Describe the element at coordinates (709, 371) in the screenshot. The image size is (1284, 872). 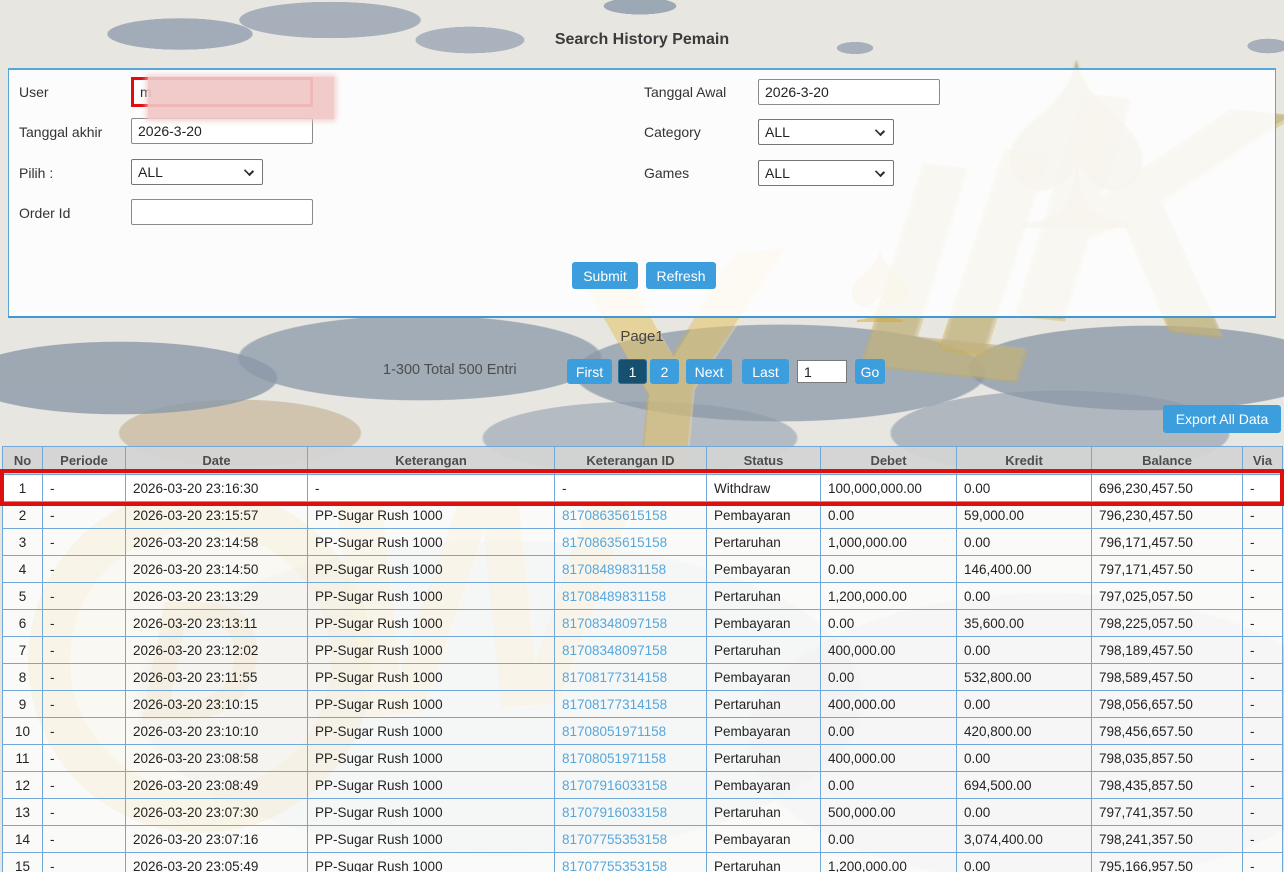
I see `next-page-button: Next` at that location.